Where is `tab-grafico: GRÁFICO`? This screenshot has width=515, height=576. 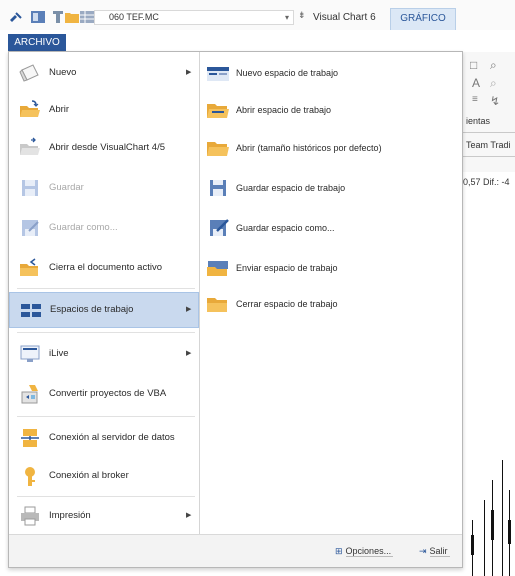
tab-grafico: GRÁFICO is located at coordinates (423, 19).